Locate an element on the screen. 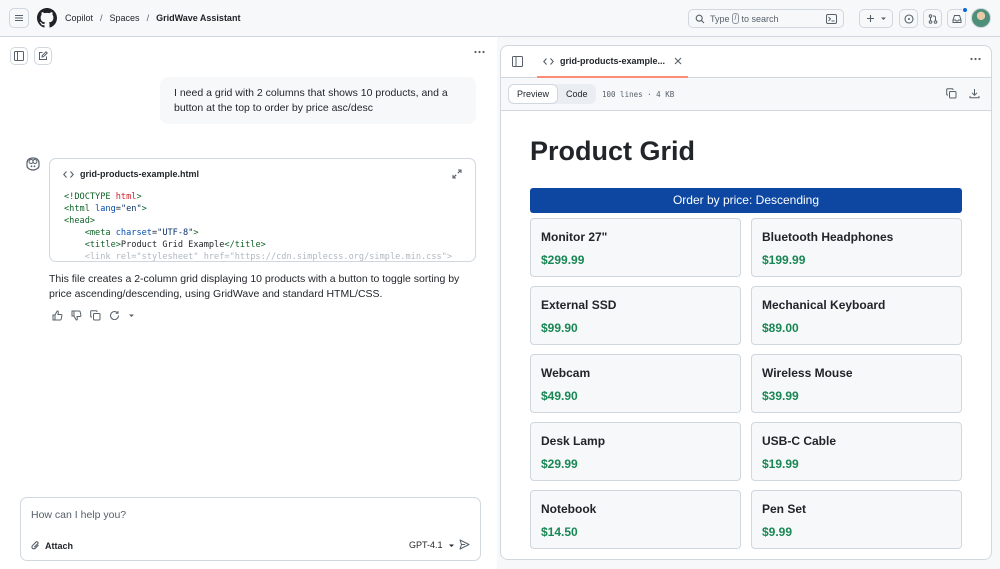 This screenshot has width=1000, height=569. product-card: Webcam $49.90 is located at coordinates (635, 383).